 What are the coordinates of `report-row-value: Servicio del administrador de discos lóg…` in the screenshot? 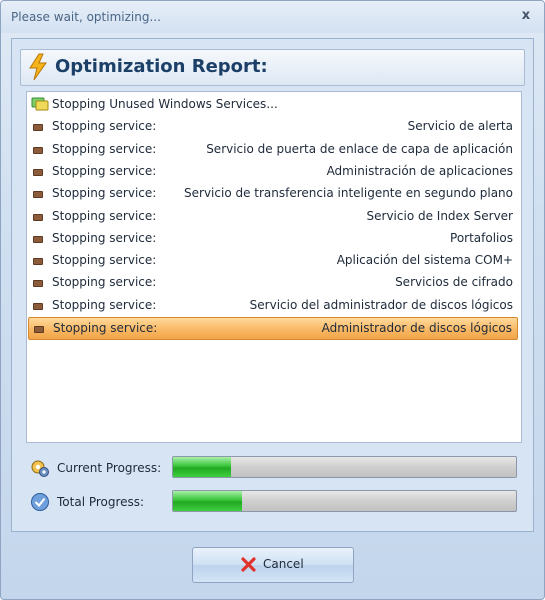 It's located at (381, 304).